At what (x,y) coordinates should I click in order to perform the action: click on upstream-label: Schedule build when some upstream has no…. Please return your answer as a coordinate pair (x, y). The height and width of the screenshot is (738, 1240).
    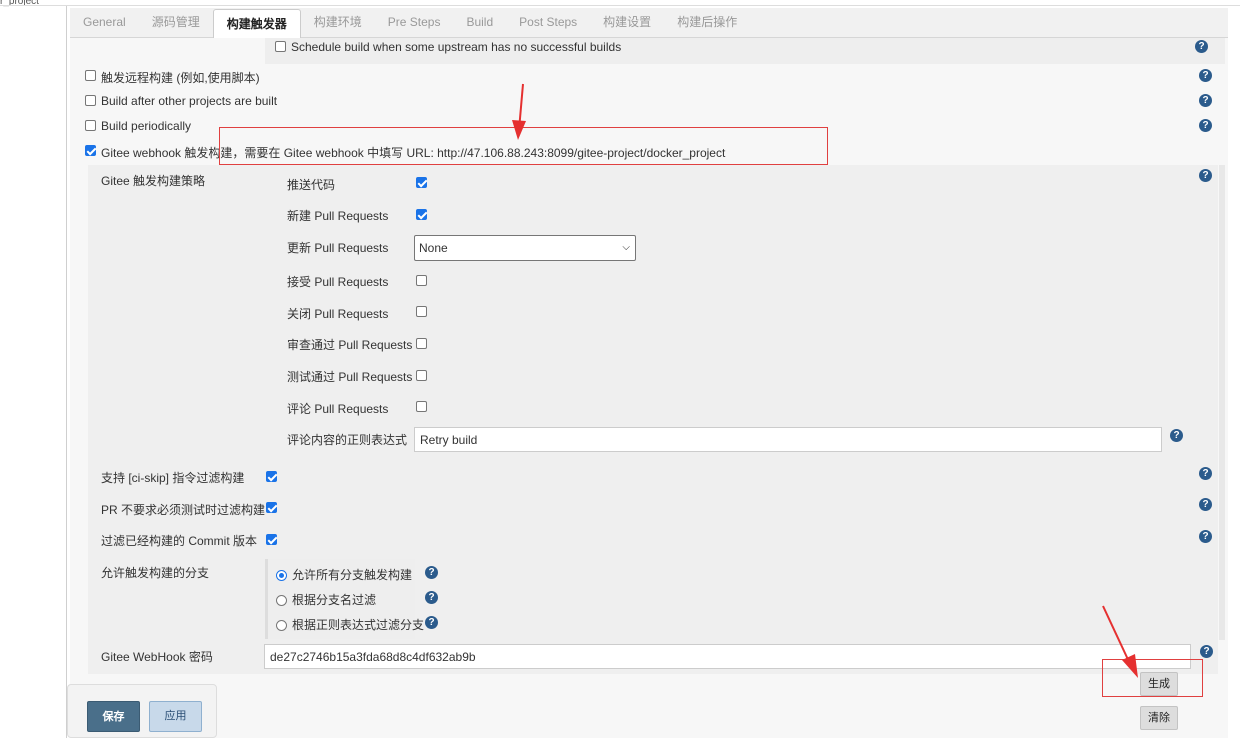
    Looking at the image, I should click on (456, 47).